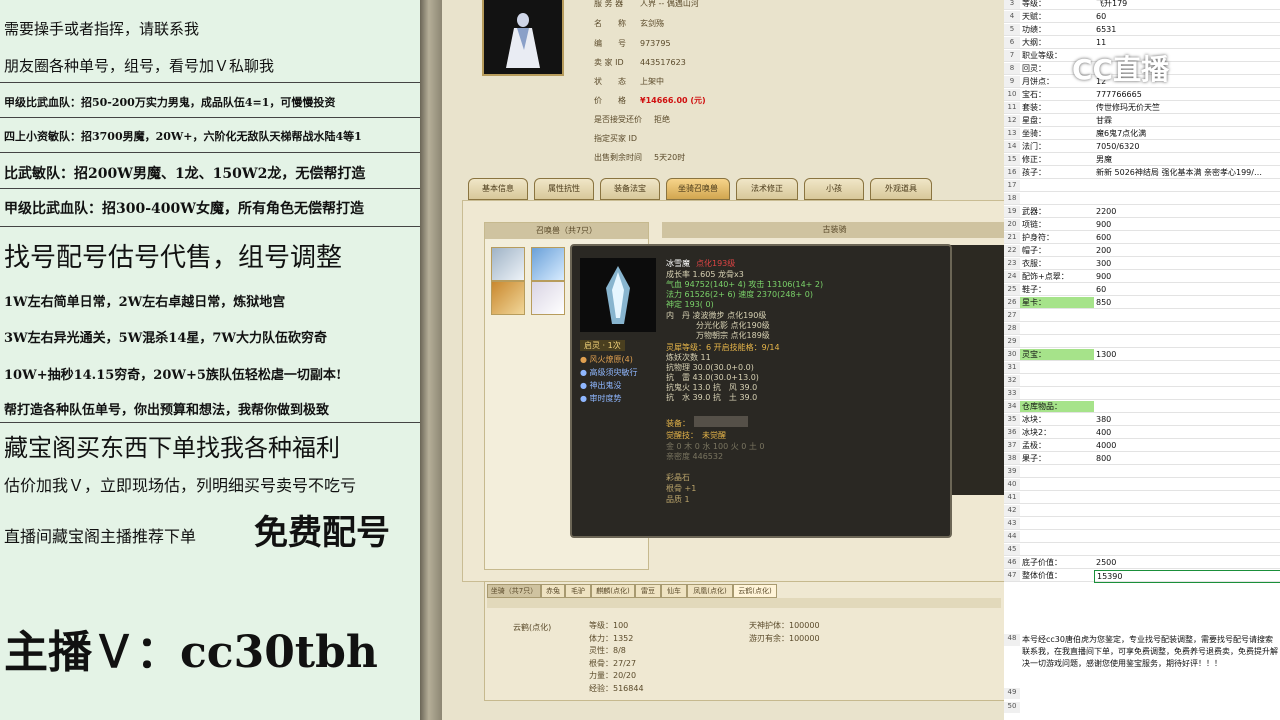  Describe the element at coordinates (1187, 146) in the screenshot. I see `sheet-cell-value: 7050/6320` at that location.